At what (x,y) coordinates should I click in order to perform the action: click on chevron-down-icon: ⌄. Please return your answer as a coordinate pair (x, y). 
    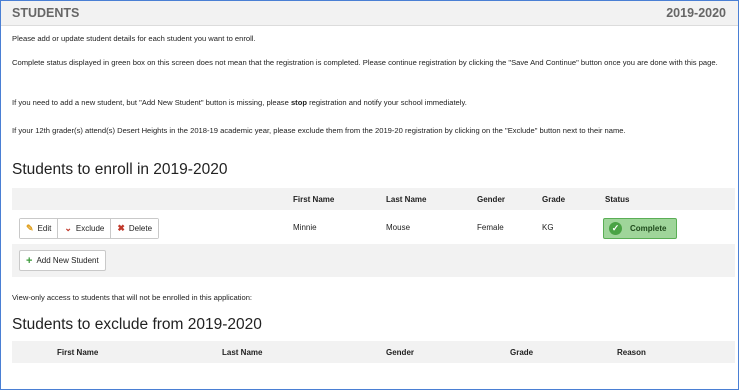
    Looking at the image, I should click on (68, 228).